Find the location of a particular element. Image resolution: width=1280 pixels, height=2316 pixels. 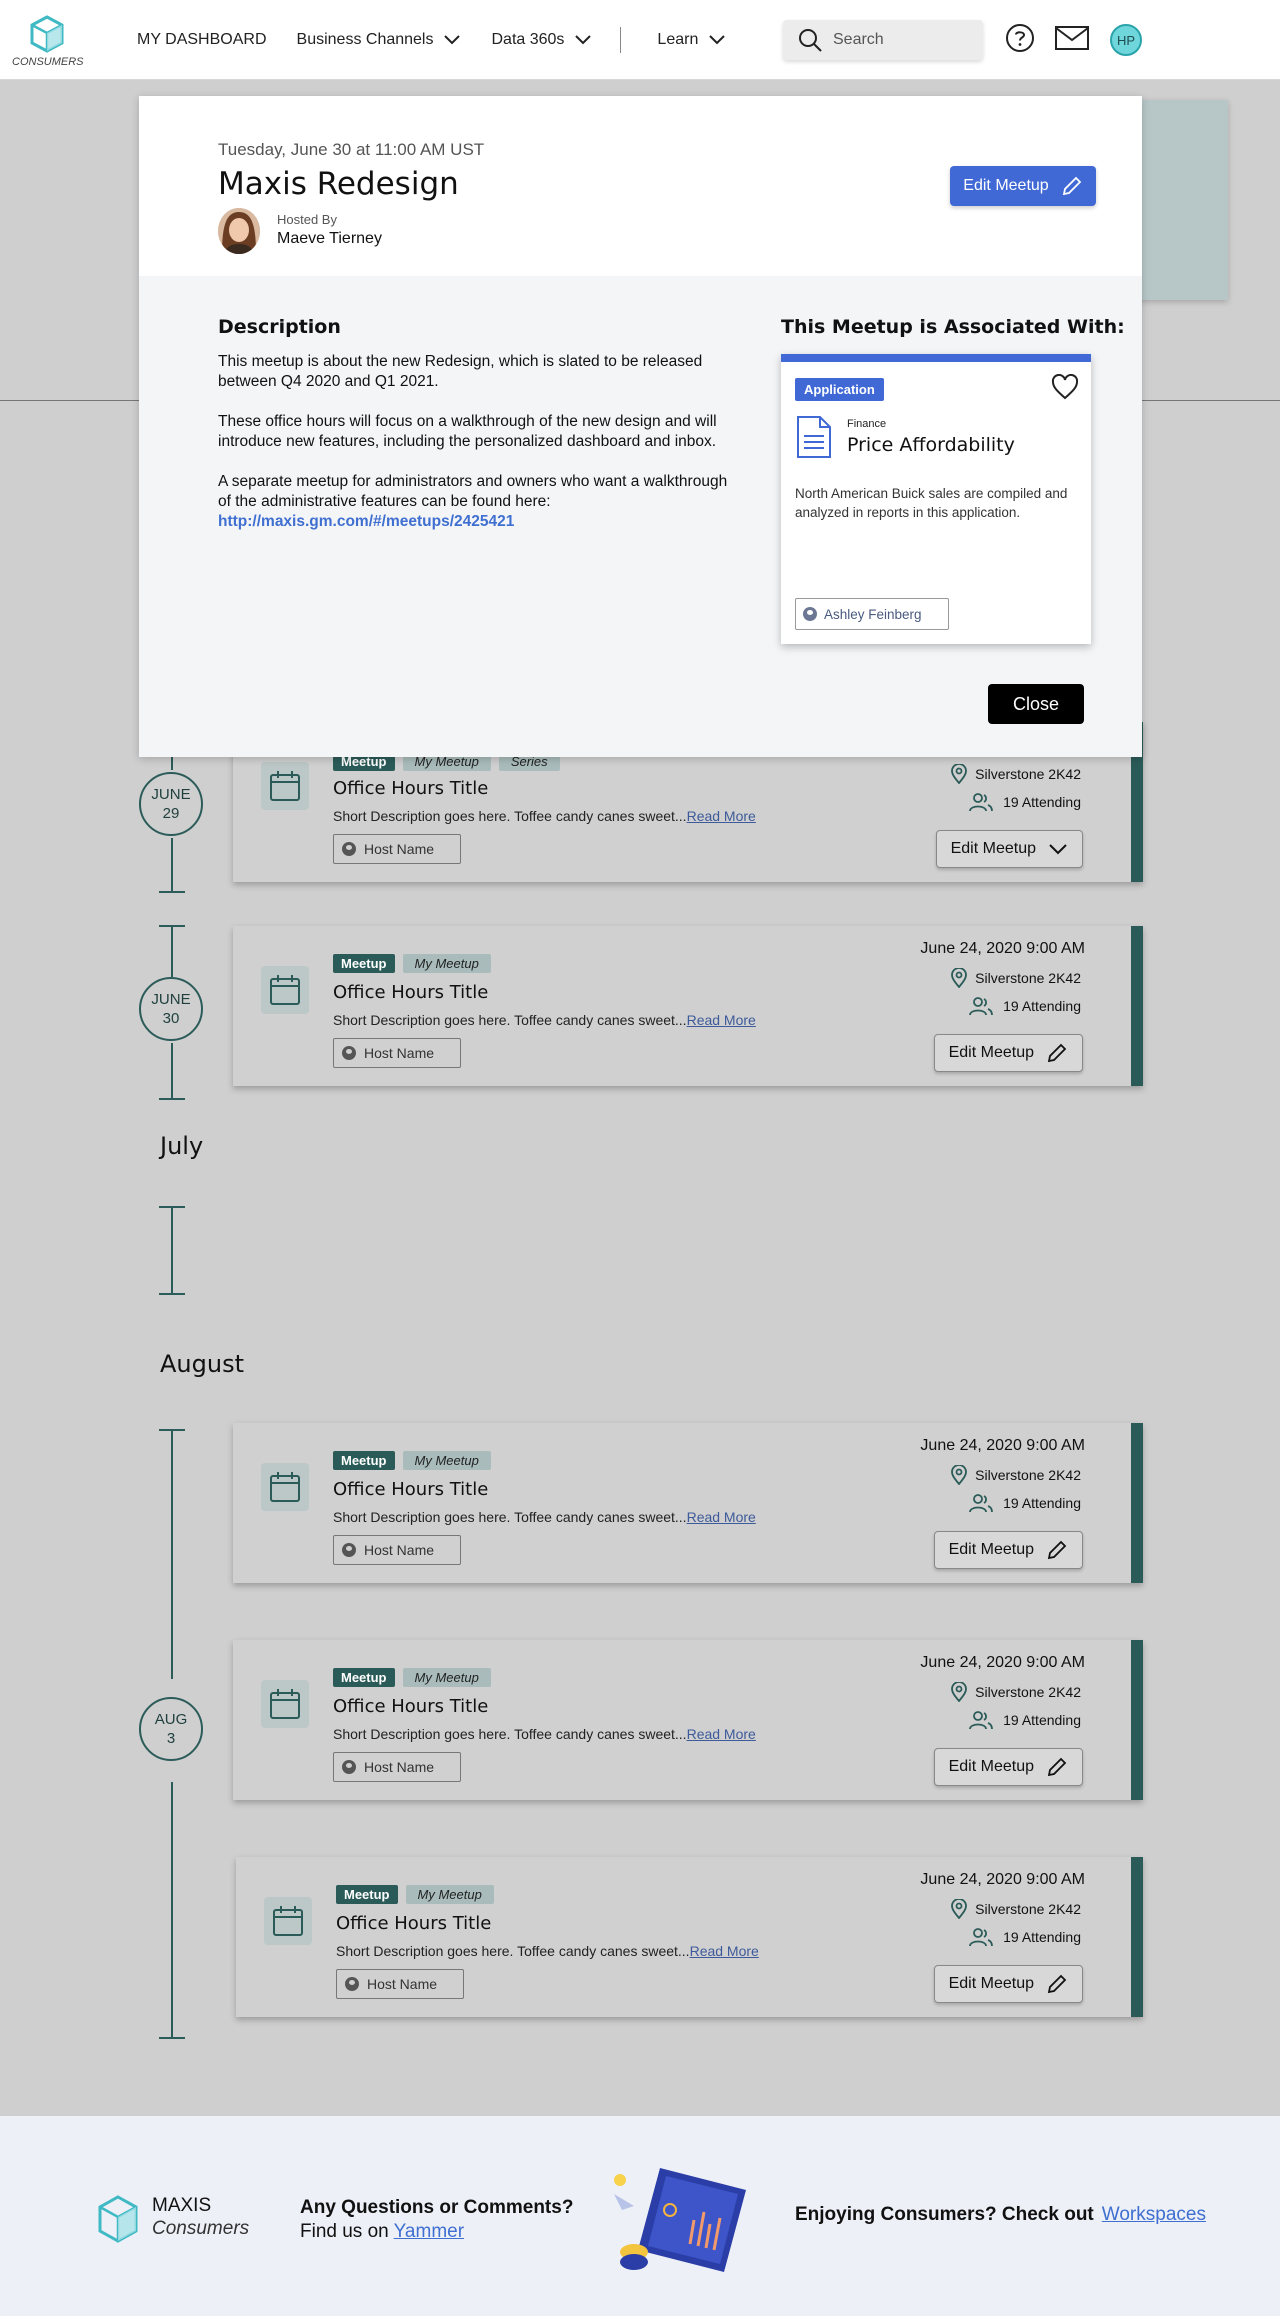

application-owner-chip: Ashley Feinberg is located at coordinates (872, 614).